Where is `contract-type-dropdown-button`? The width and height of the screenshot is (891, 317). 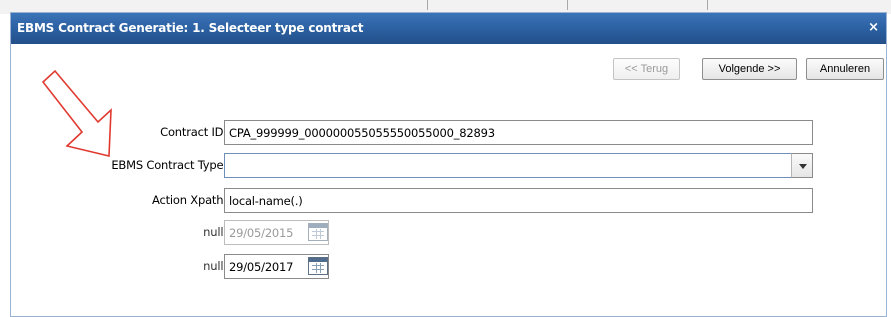
contract-type-dropdown-button is located at coordinates (802, 165).